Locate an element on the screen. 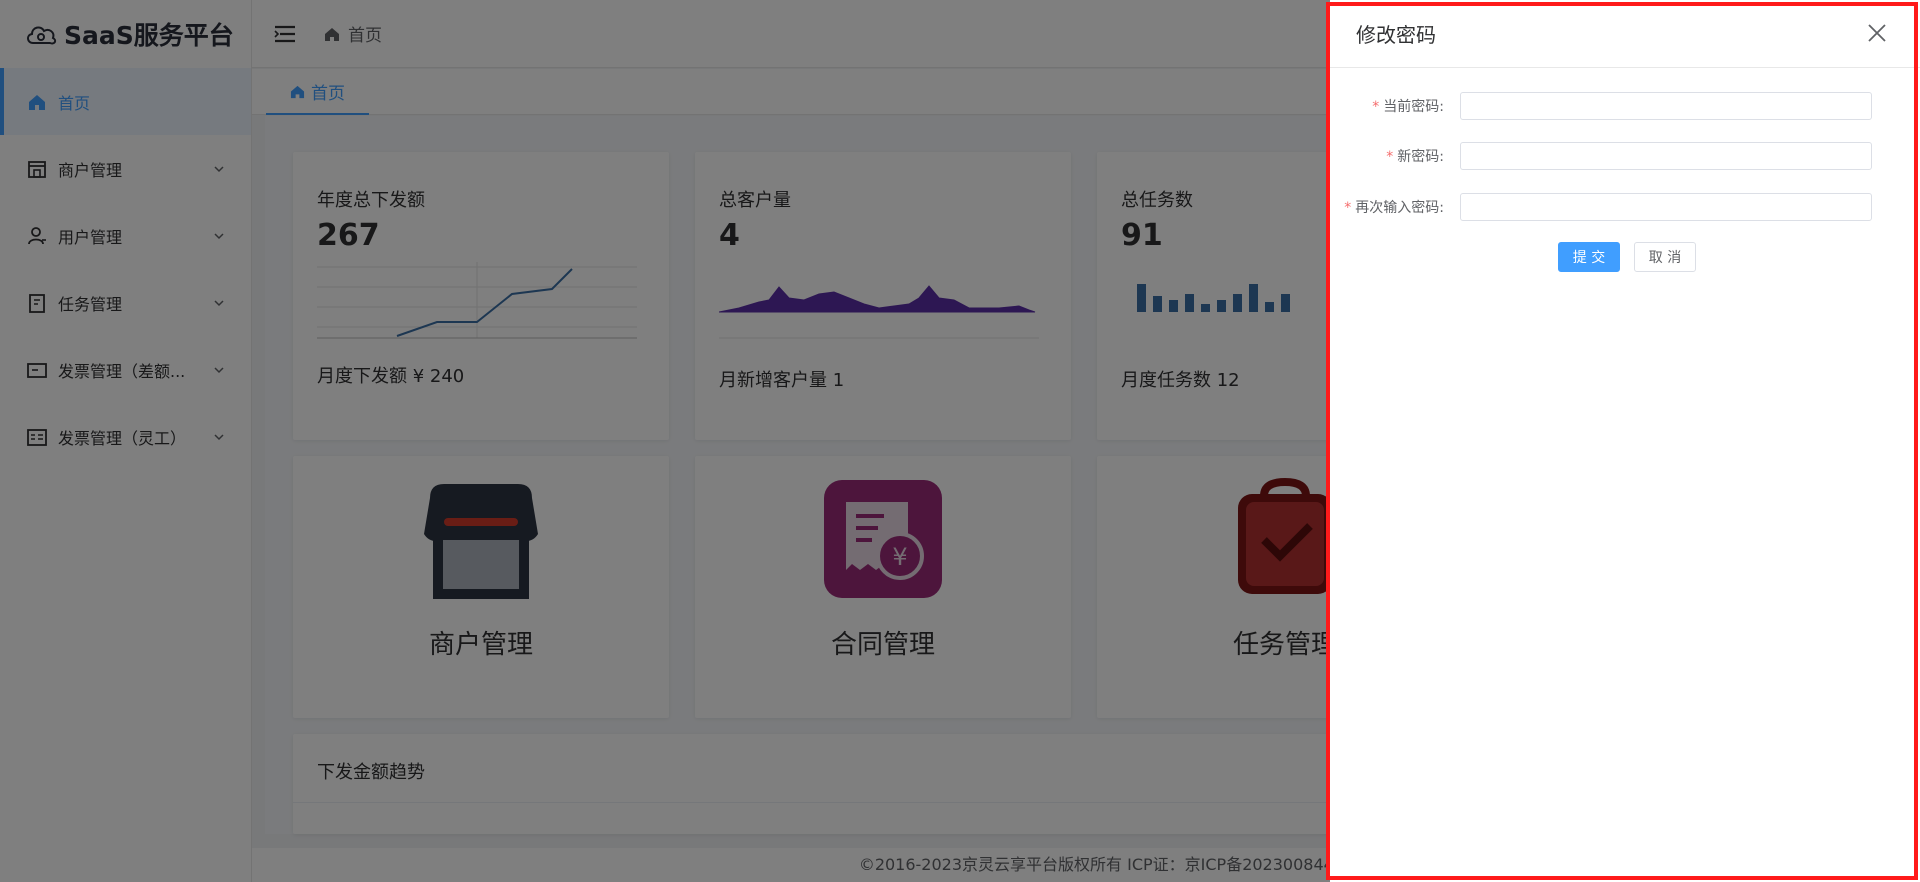  field-label: * 当前密码: is located at coordinates (1395, 106).